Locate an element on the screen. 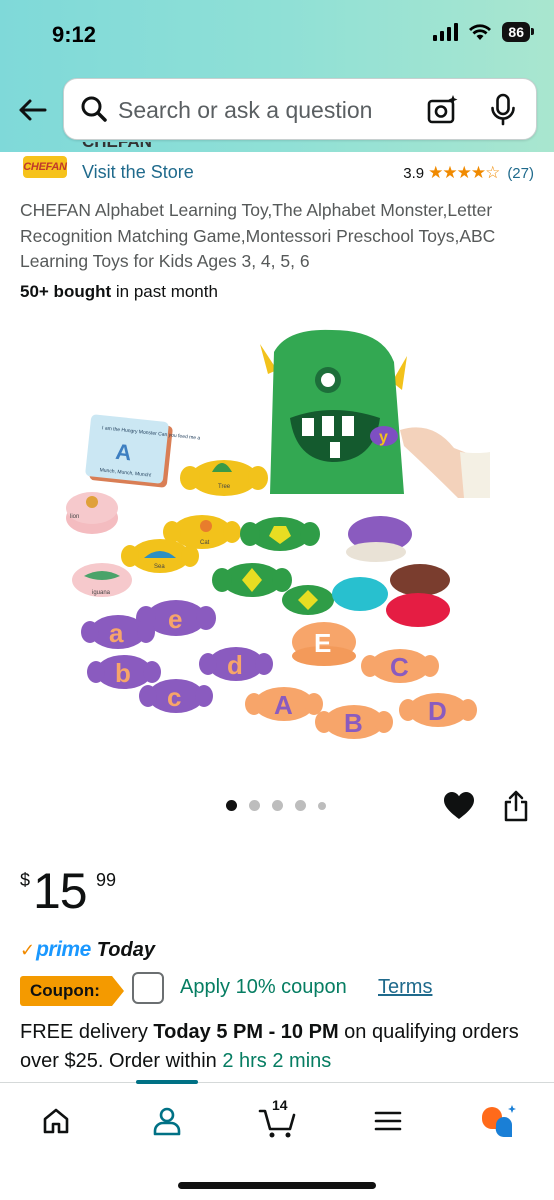 The image size is (554, 1200). monster-felt: y is located at coordinates (375, 413).